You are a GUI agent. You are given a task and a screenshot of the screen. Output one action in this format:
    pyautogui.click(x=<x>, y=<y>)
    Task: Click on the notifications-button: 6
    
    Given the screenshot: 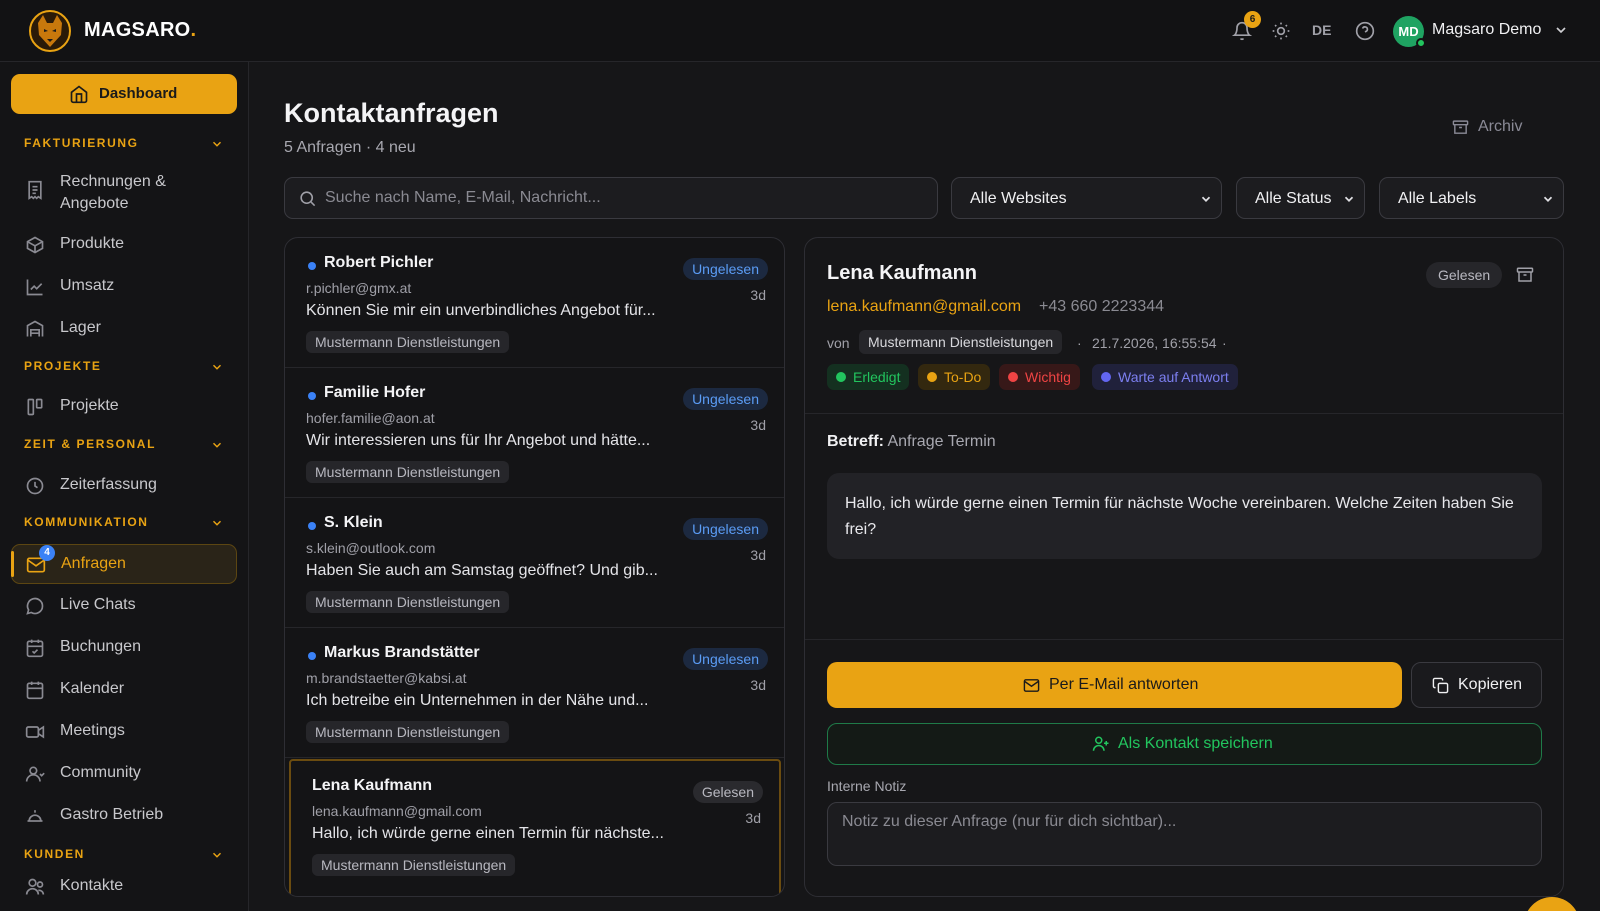 What is the action you would take?
    pyautogui.click(x=1246, y=26)
    